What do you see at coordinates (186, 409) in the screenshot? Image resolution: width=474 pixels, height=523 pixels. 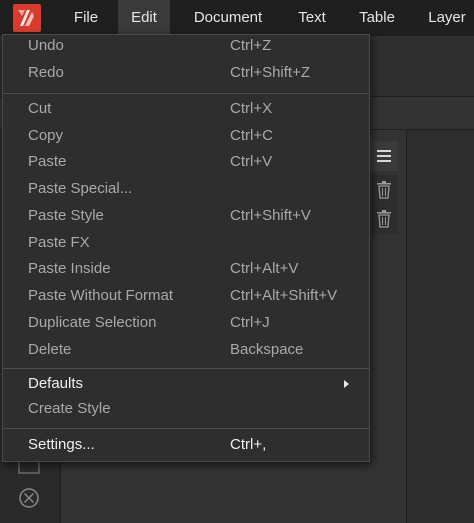 I see `menu-item-create-style: Create Style` at bounding box center [186, 409].